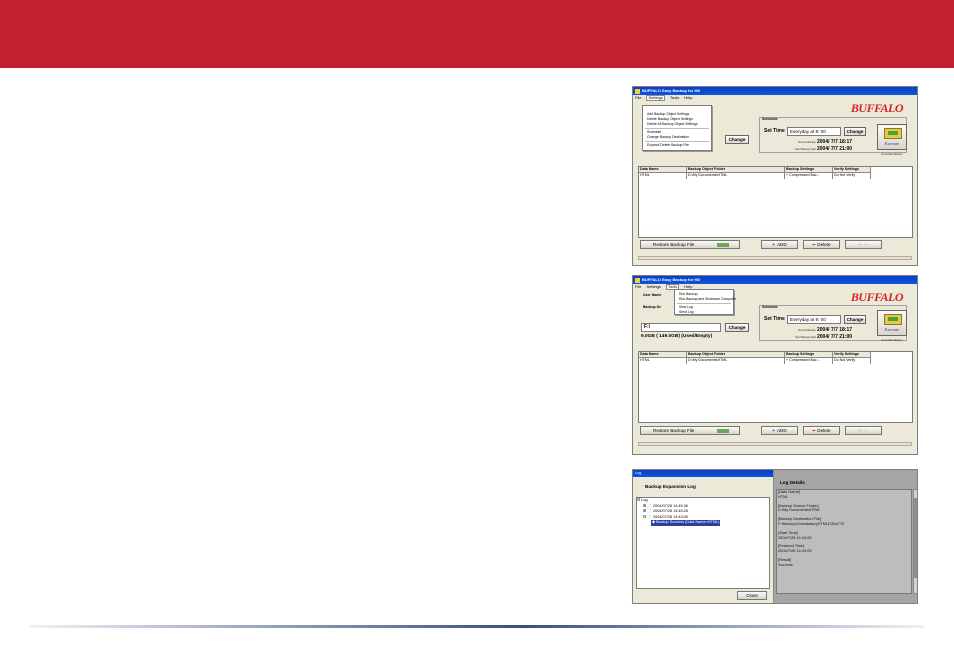 This screenshot has height=660, width=954. Describe the element at coordinates (814, 430) in the screenshot. I see `minus-icon: ━` at that location.